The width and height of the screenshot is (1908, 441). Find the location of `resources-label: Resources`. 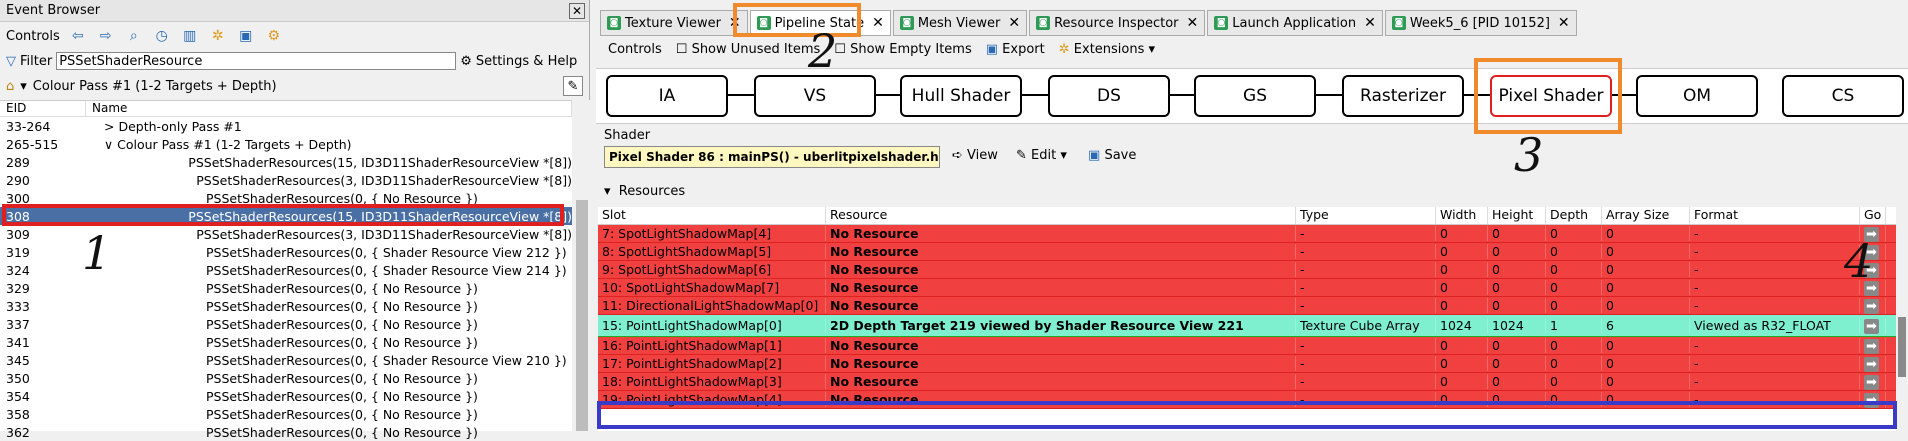

resources-label: Resources is located at coordinates (652, 191).